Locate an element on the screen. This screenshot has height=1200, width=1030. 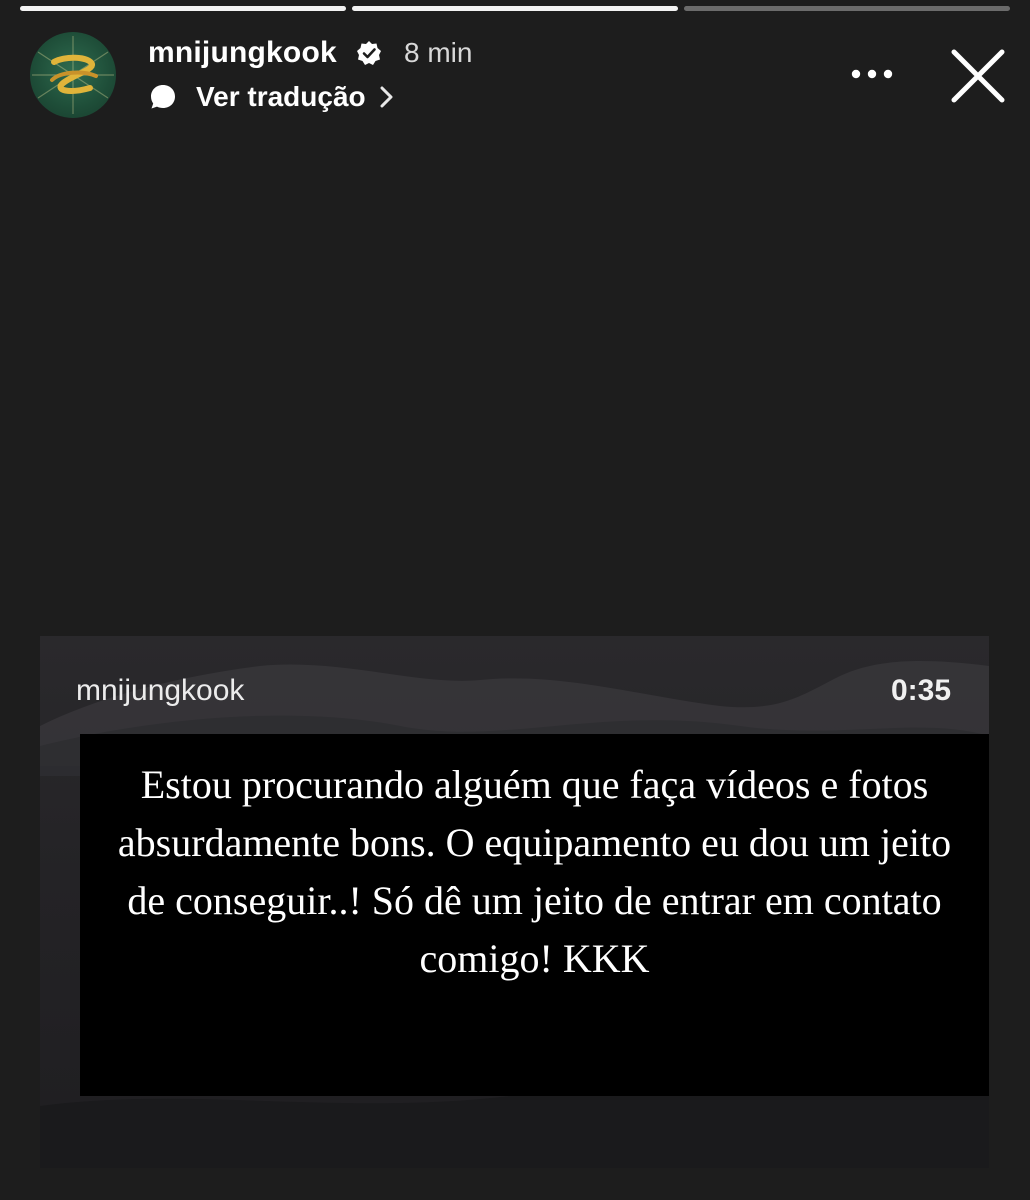
chevron-right-icon is located at coordinates (386, 97).